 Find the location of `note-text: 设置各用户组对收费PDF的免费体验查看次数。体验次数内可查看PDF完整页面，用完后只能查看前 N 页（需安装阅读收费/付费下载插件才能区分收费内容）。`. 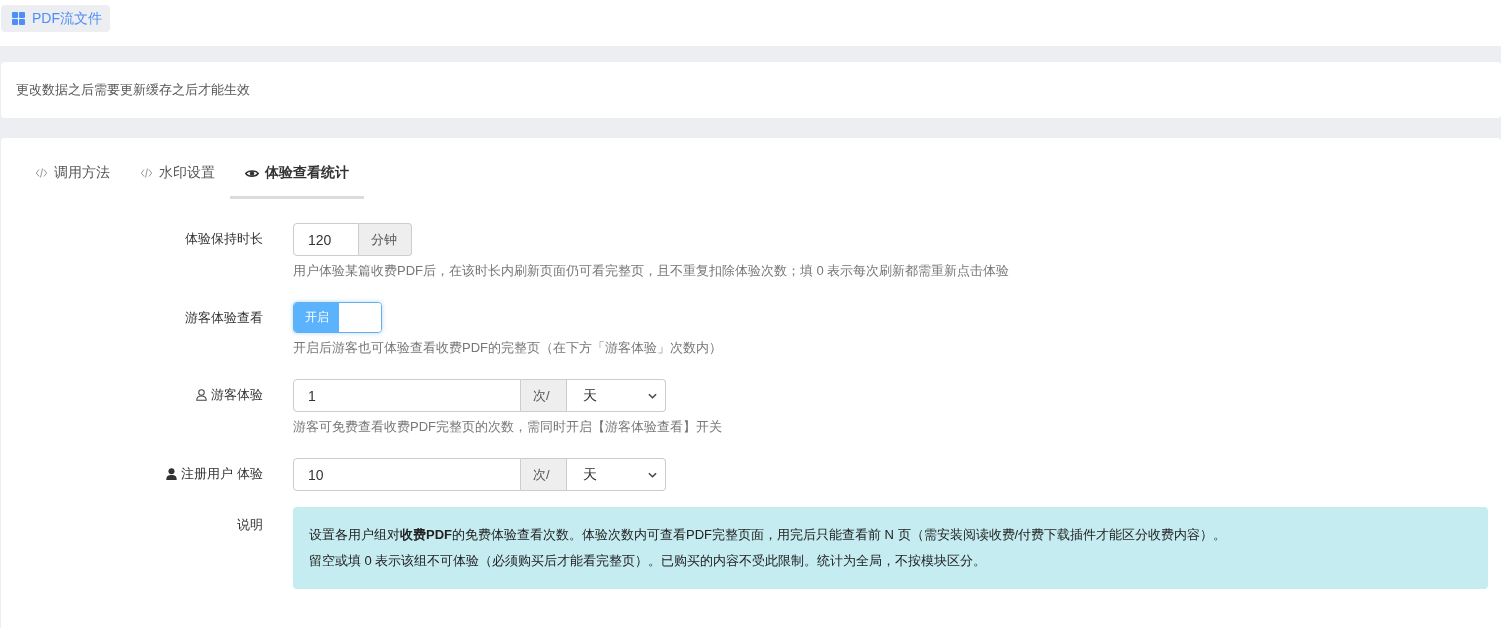

note-text: 设置各用户组对收费PDF的免费体验查看次数。体验次数内可查看PDF完整页面，用完后只能查看前 N 页（需安装阅读收费/付费下载插件才能区分收费内容）。 is located at coordinates (768, 535).